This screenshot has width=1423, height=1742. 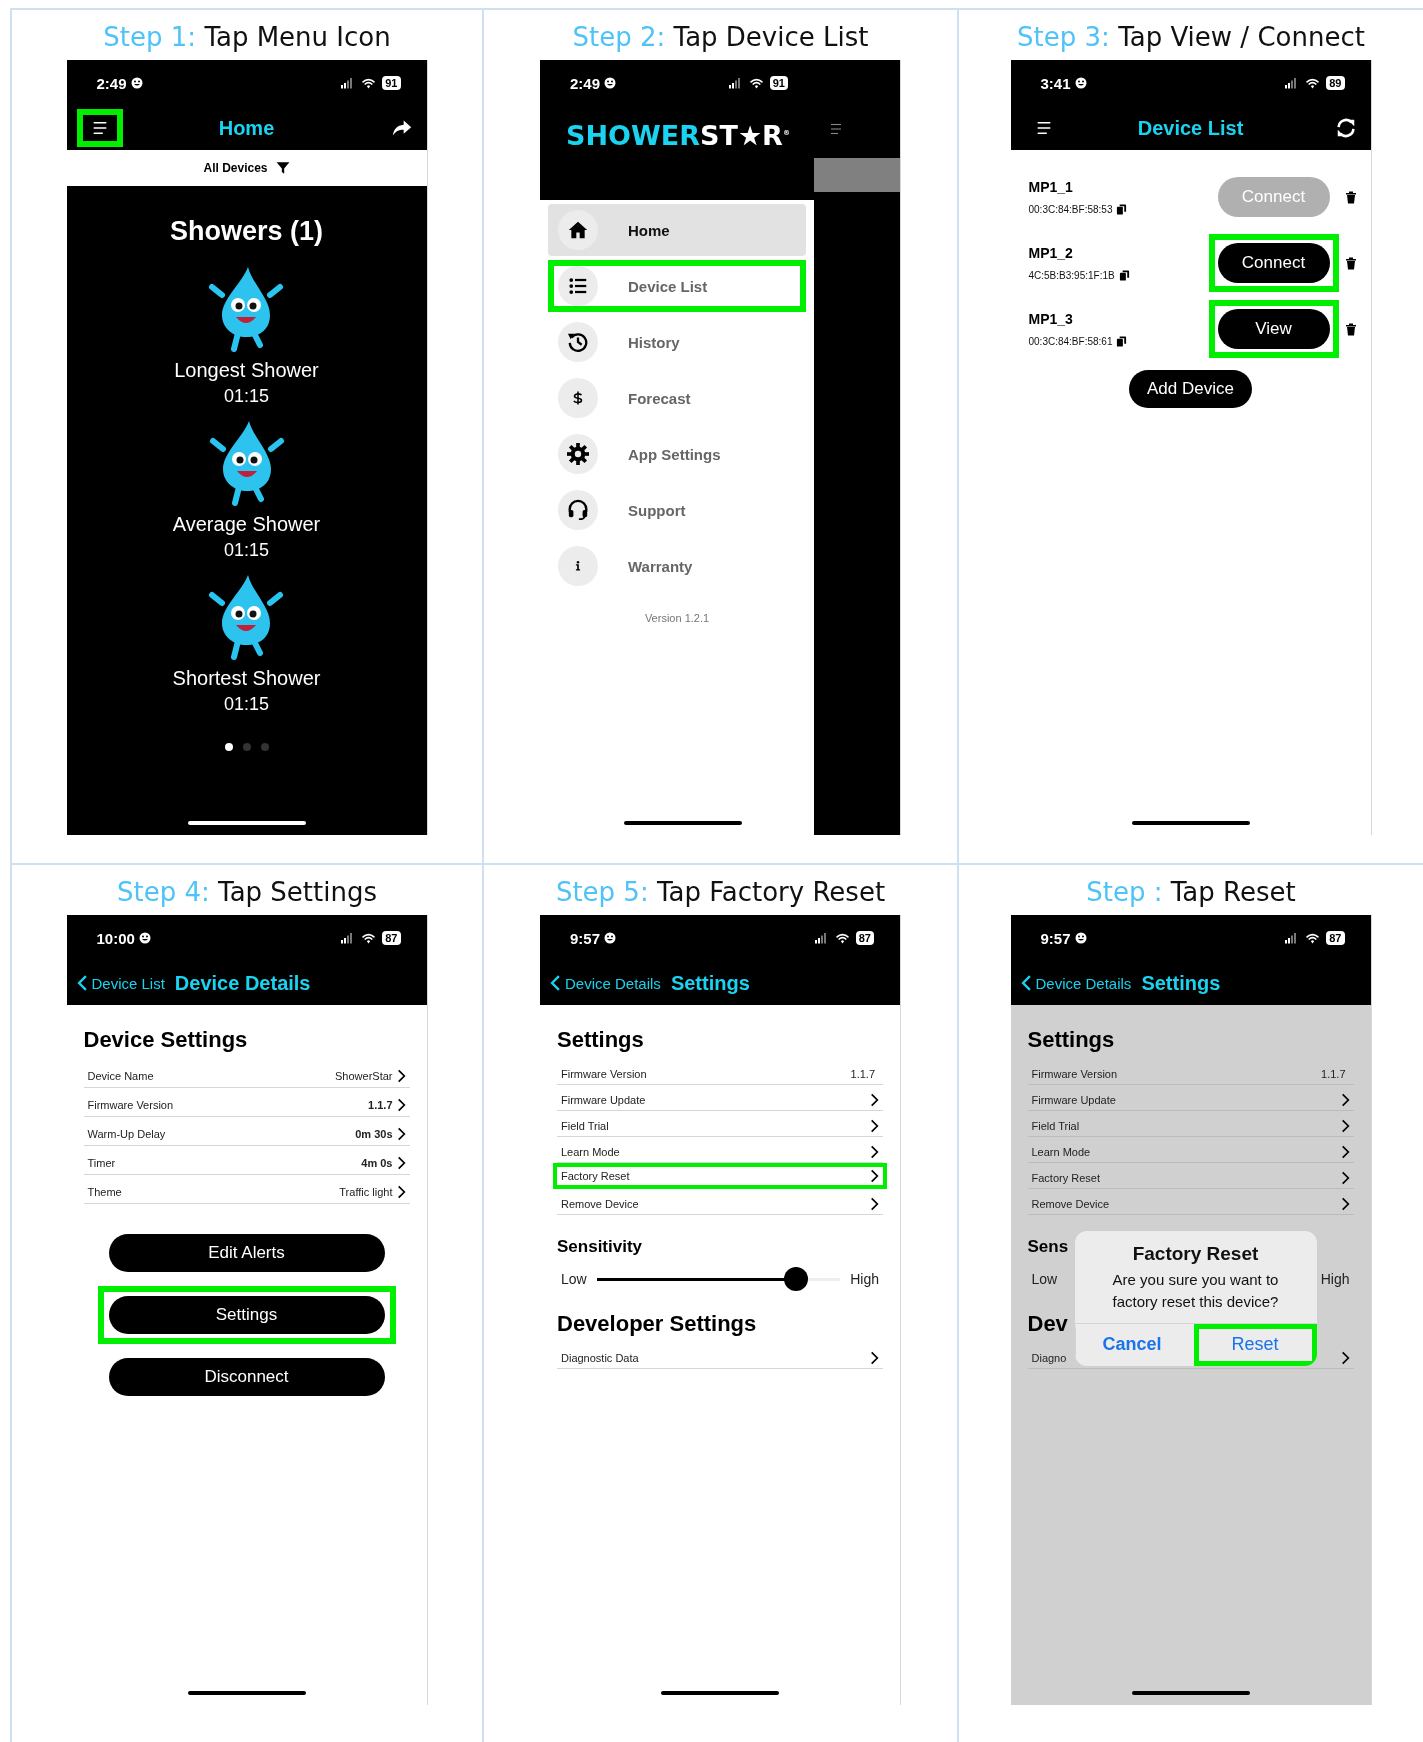 What do you see at coordinates (242, 983) in the screenshot?
I see `screen-title: Device Details` at bounding box center [242, 983].